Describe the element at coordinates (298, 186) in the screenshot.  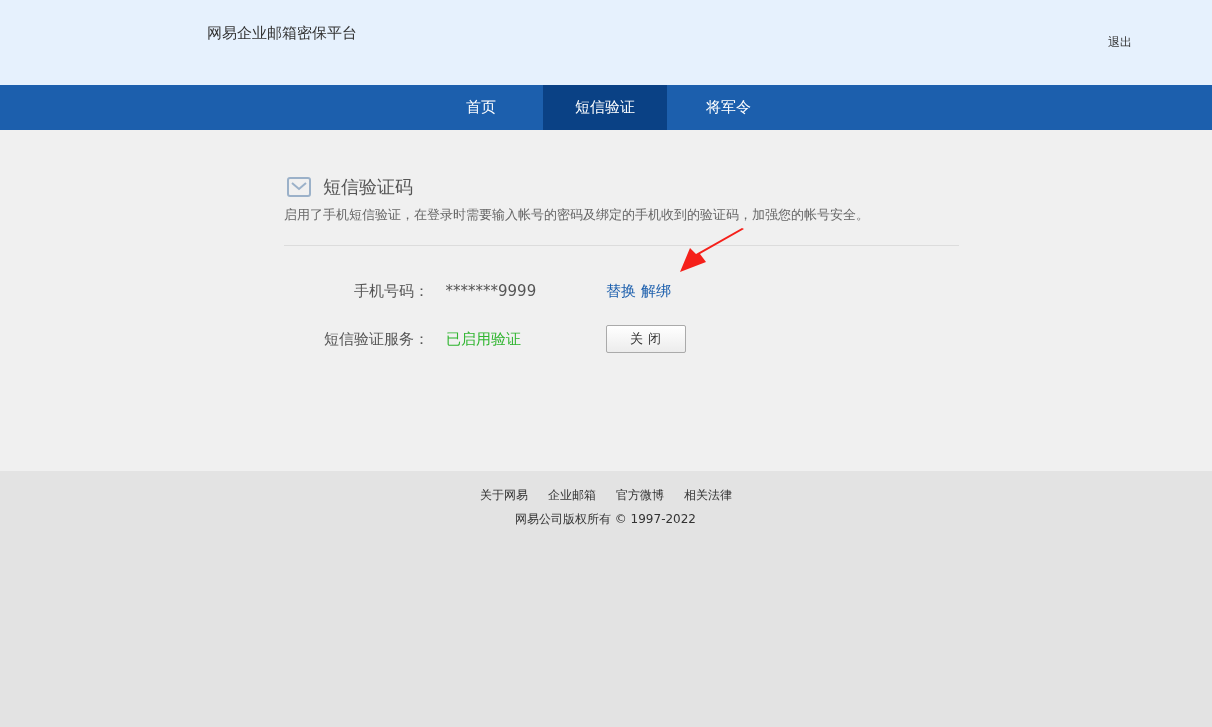
I see `envelope-icon` at that location.